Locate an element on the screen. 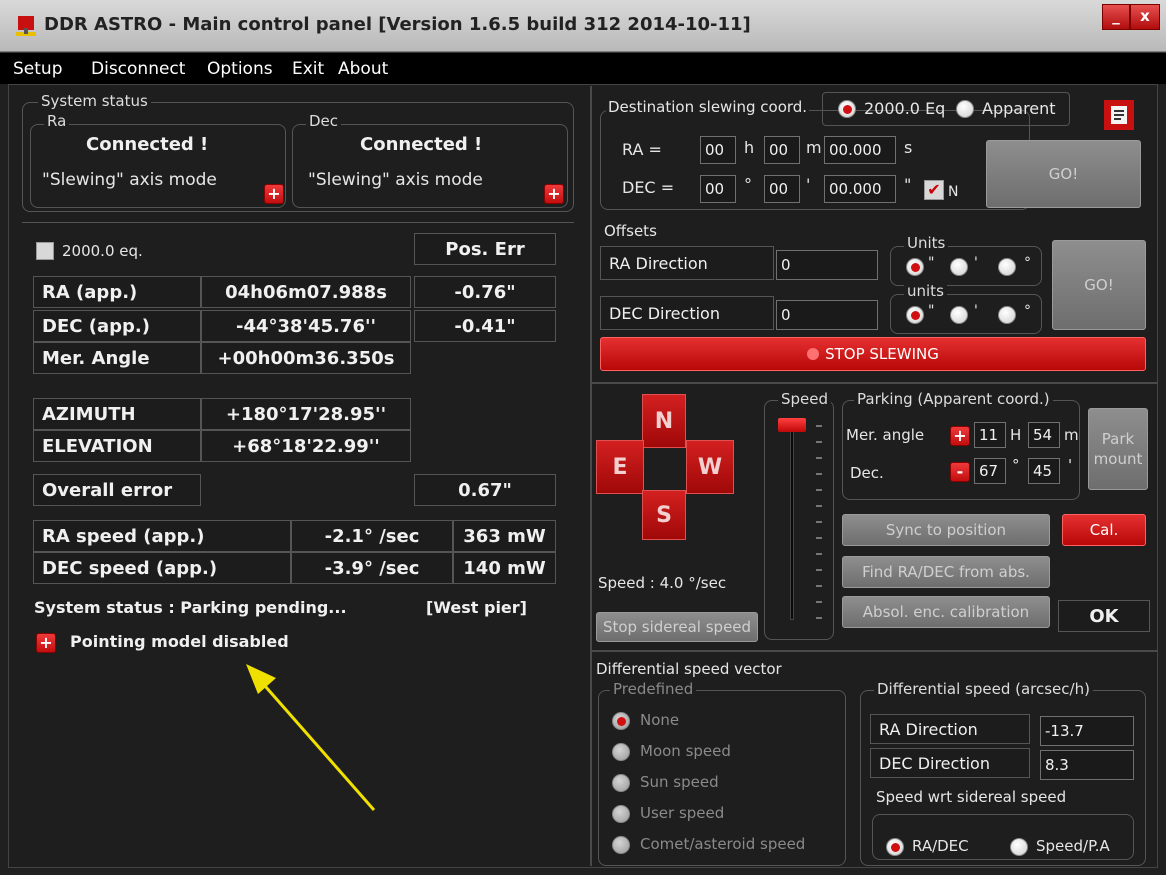  north-checkbox: ✔ is located at coordinates (934, 190).